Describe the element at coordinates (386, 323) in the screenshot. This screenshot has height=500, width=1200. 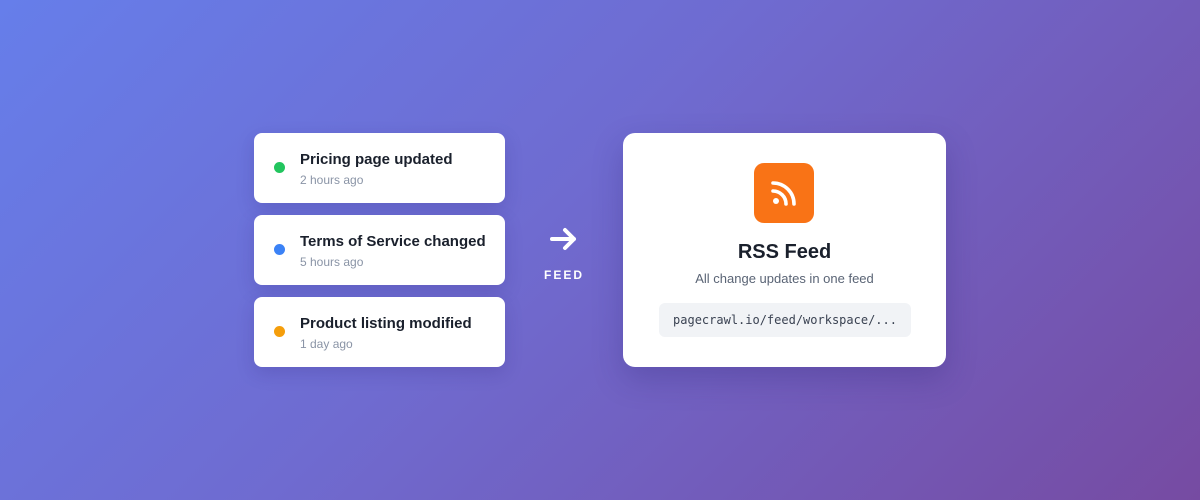
I see `change-title: Product listing modified` at that location.